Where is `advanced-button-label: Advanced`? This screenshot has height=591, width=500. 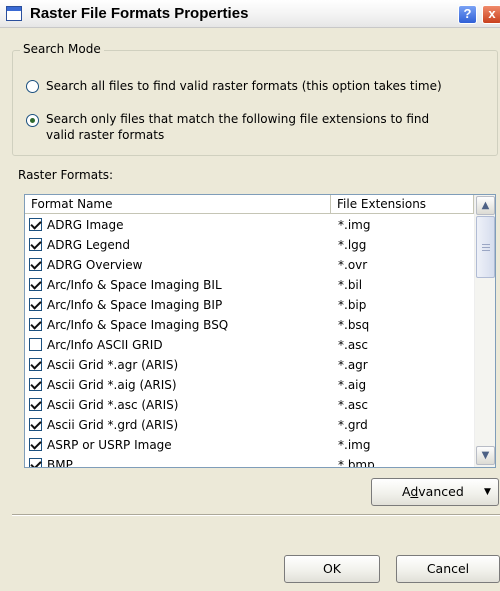
advanced-button-label: Advanced is located at coordinates (433, 492).